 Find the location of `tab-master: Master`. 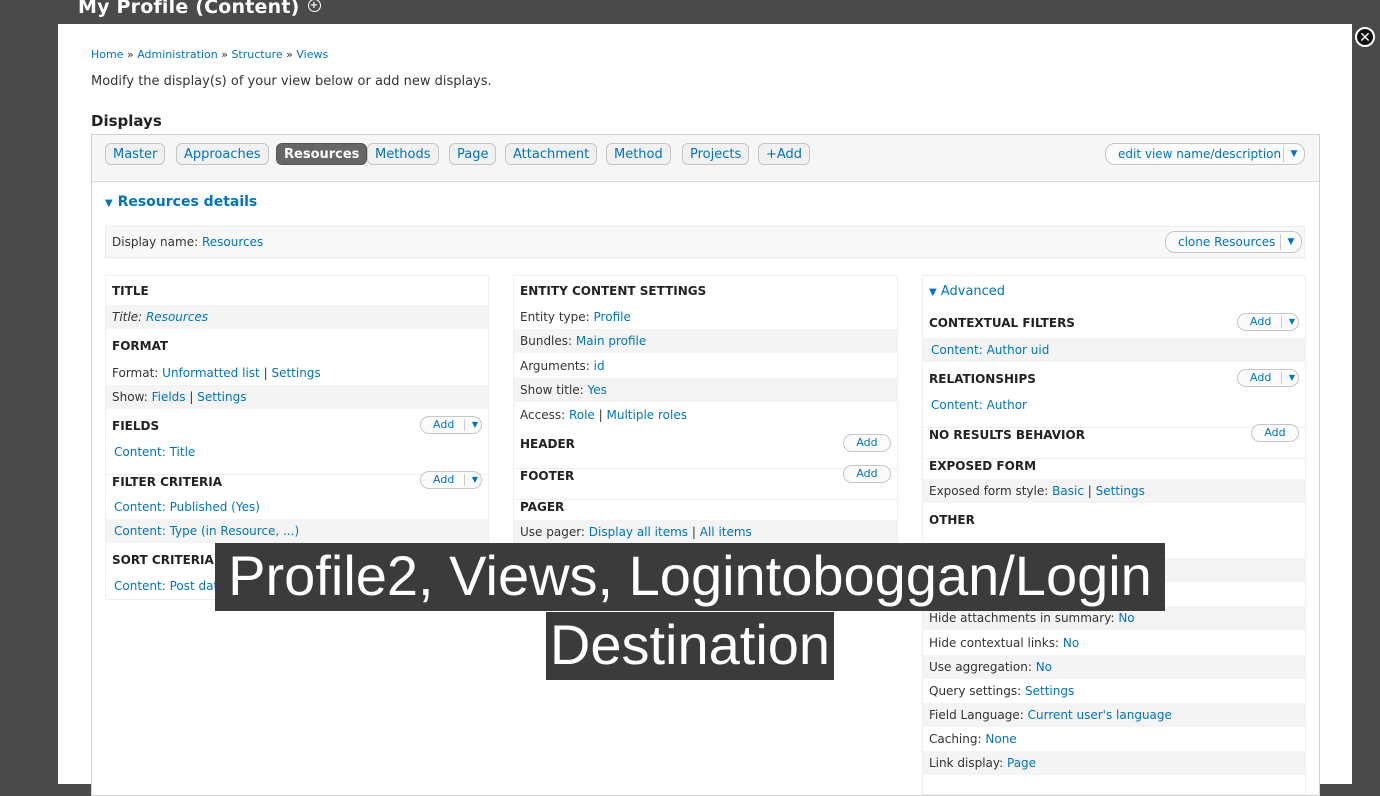

tab-master: Master is located at coordinates (135, 154).